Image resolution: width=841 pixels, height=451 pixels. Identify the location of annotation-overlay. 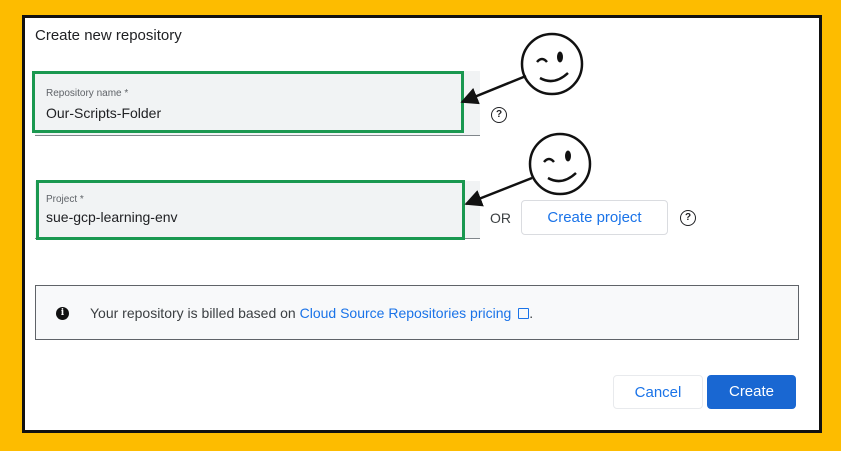
(526, 119).